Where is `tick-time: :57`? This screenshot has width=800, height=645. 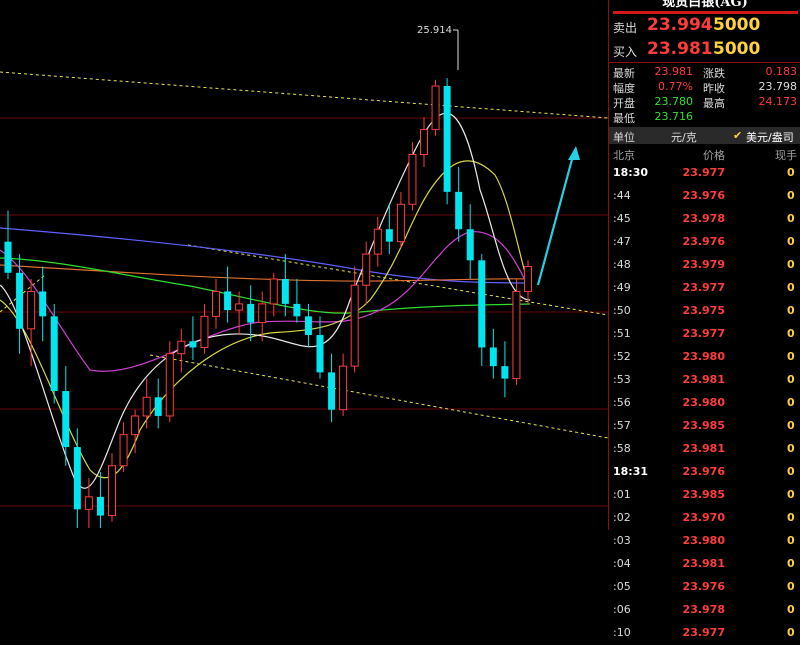
tick-time: :57 is located at coordinates (622, 425).